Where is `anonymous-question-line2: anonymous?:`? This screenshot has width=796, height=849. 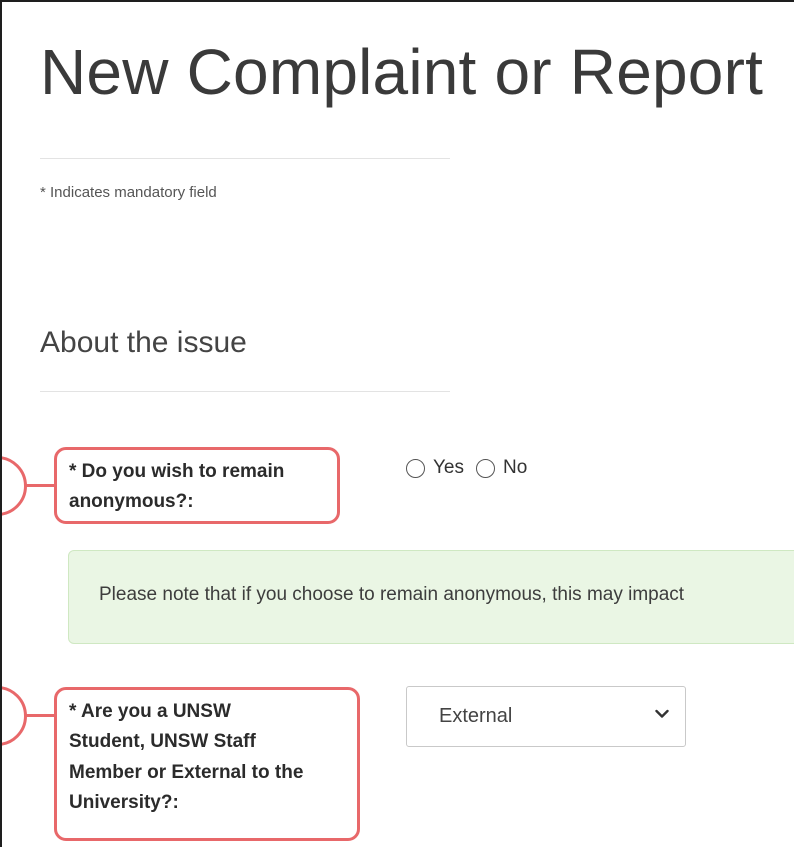
anonymous-question-line2: anonymous?: is located at coordinates (131, 502).